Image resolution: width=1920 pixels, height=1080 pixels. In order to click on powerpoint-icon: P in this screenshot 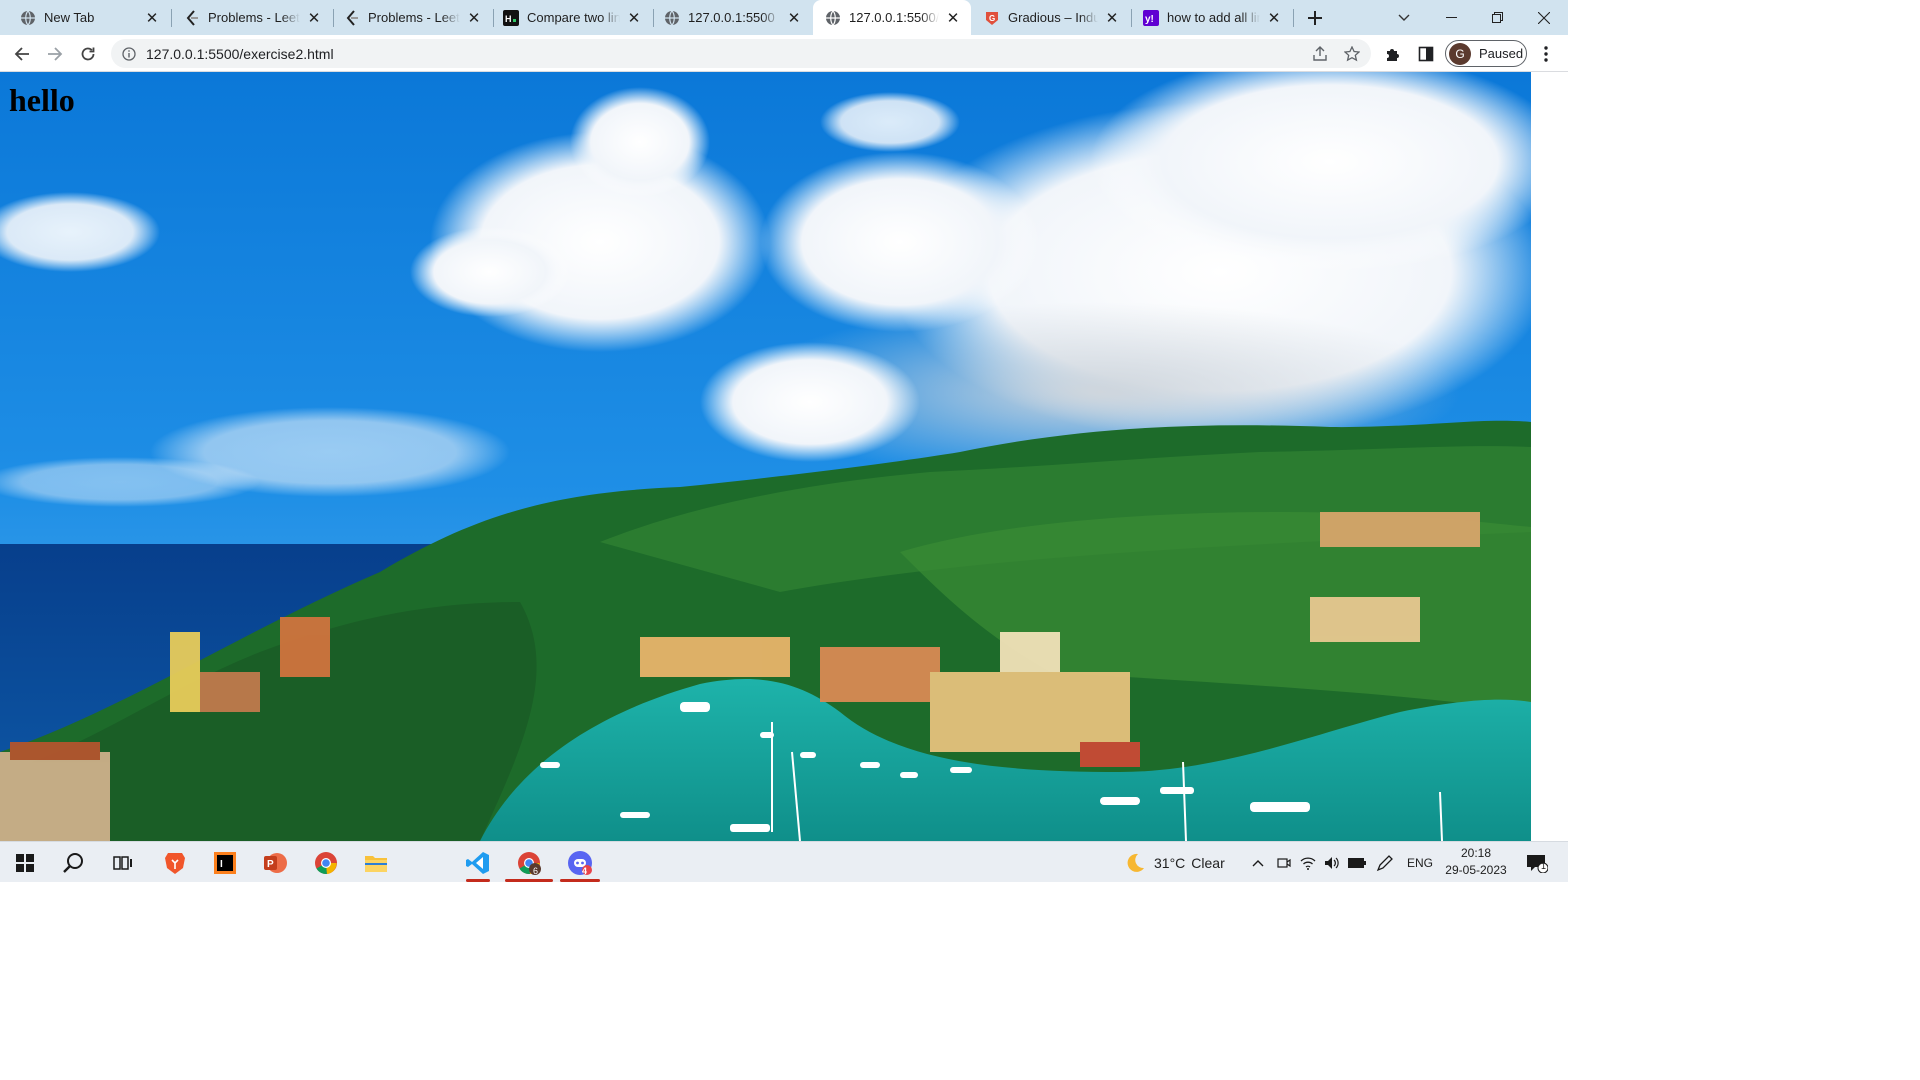, I will do `click(275, 862)`.